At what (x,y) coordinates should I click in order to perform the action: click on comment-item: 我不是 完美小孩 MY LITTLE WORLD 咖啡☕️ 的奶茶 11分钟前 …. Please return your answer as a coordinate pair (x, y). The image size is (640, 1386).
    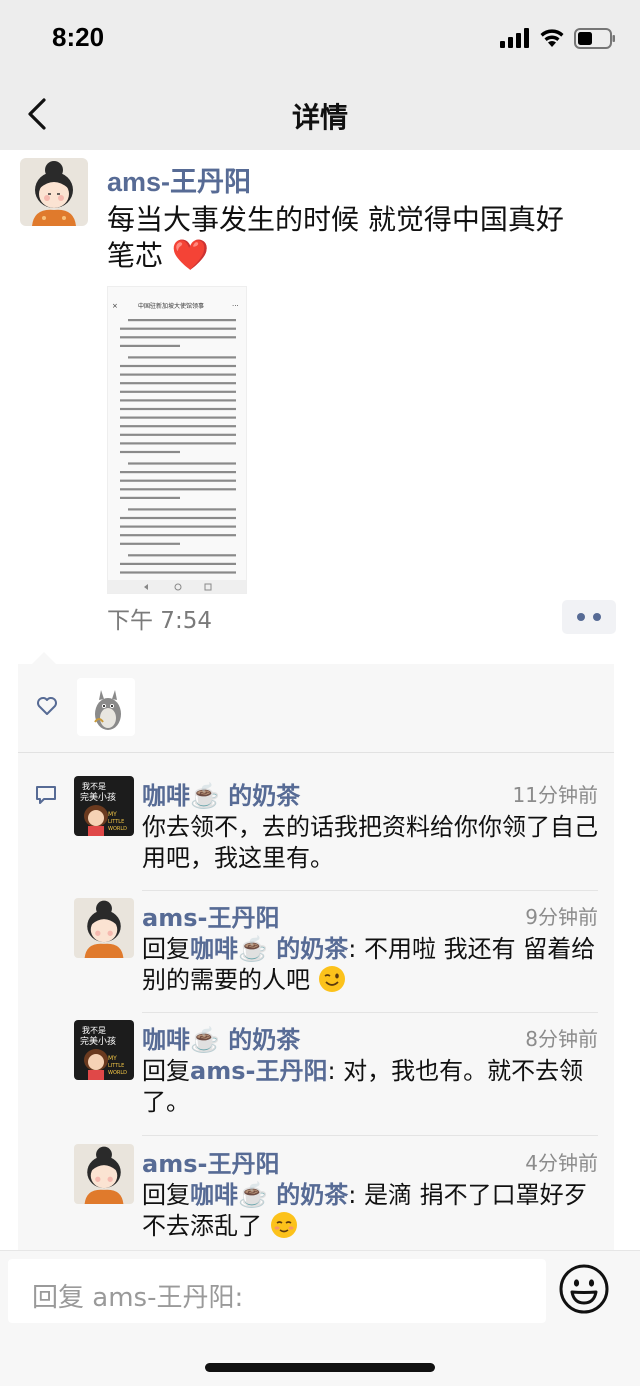
    Looking at the image, I should click on (336, 831).